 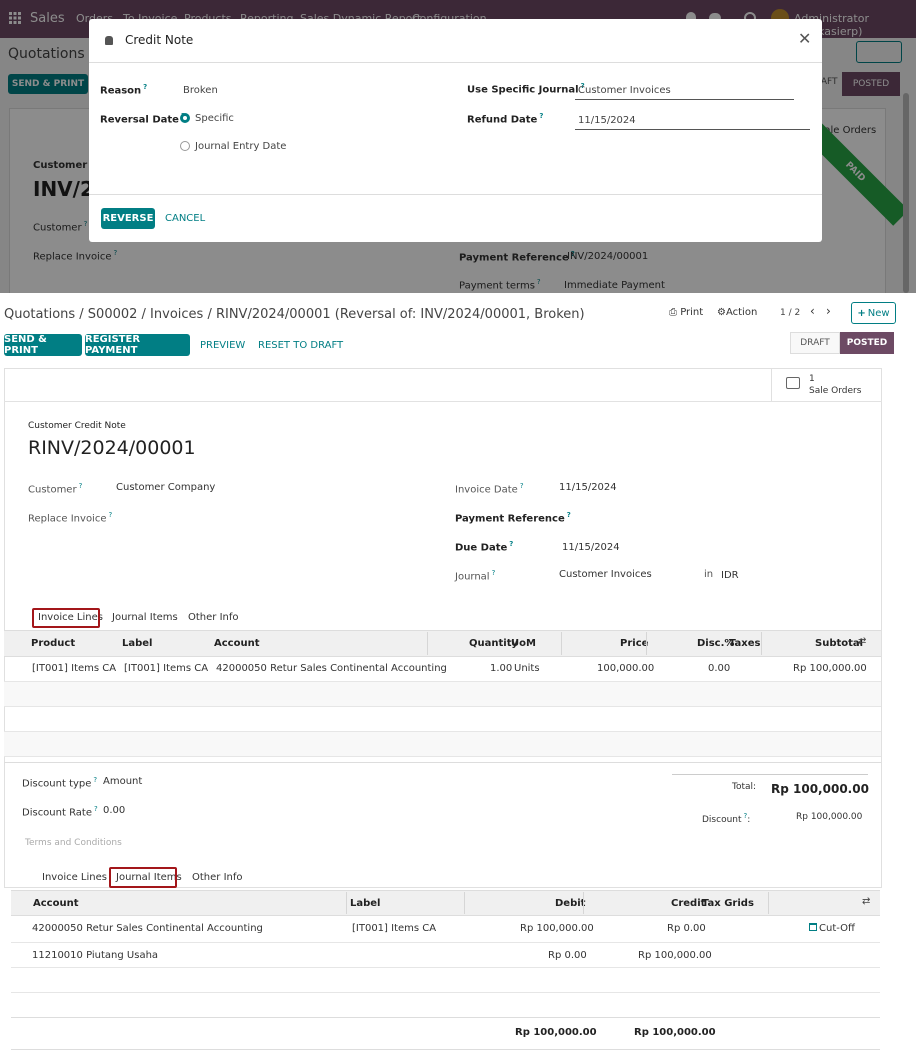 I want to click on register-payment-button: REGISTER PAYMENT, so click(x=137, y=345).